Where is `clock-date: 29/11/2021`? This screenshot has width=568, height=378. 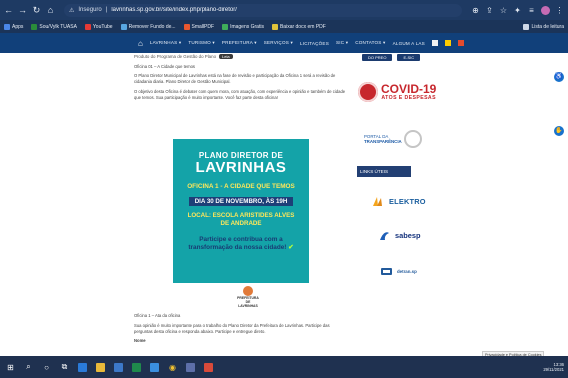
clock-date: 29/11/2021 is located at coordinates (553, 369).